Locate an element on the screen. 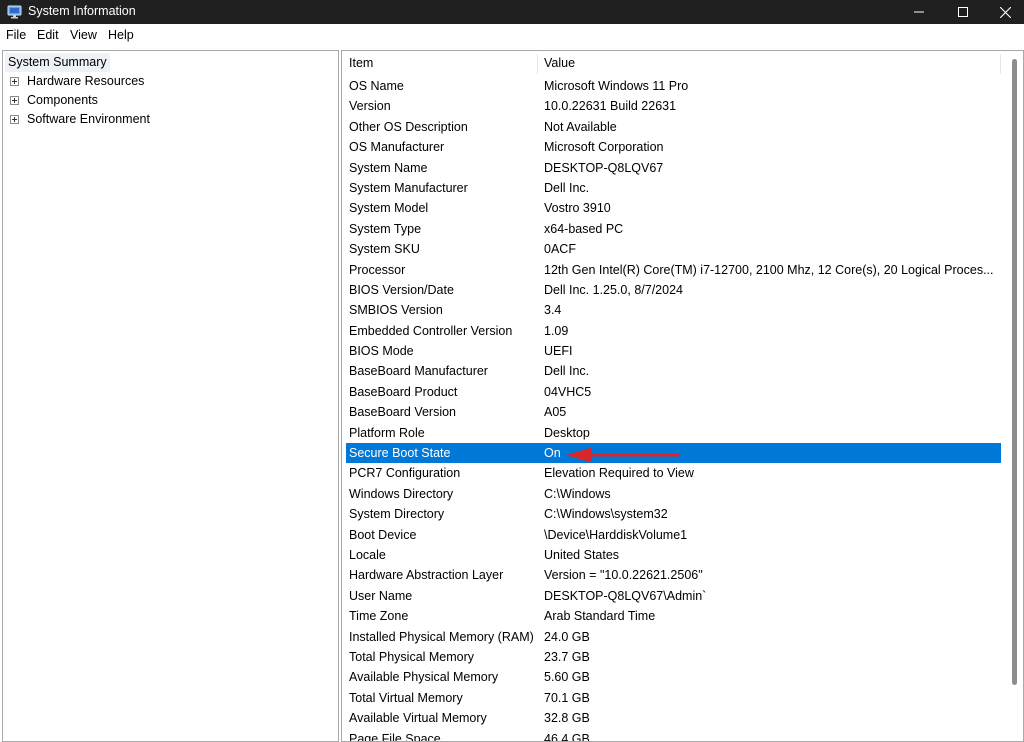 This screenshot has width=1024, height=742. row-value: 32.8 GB is located at coordinates (770, 718).